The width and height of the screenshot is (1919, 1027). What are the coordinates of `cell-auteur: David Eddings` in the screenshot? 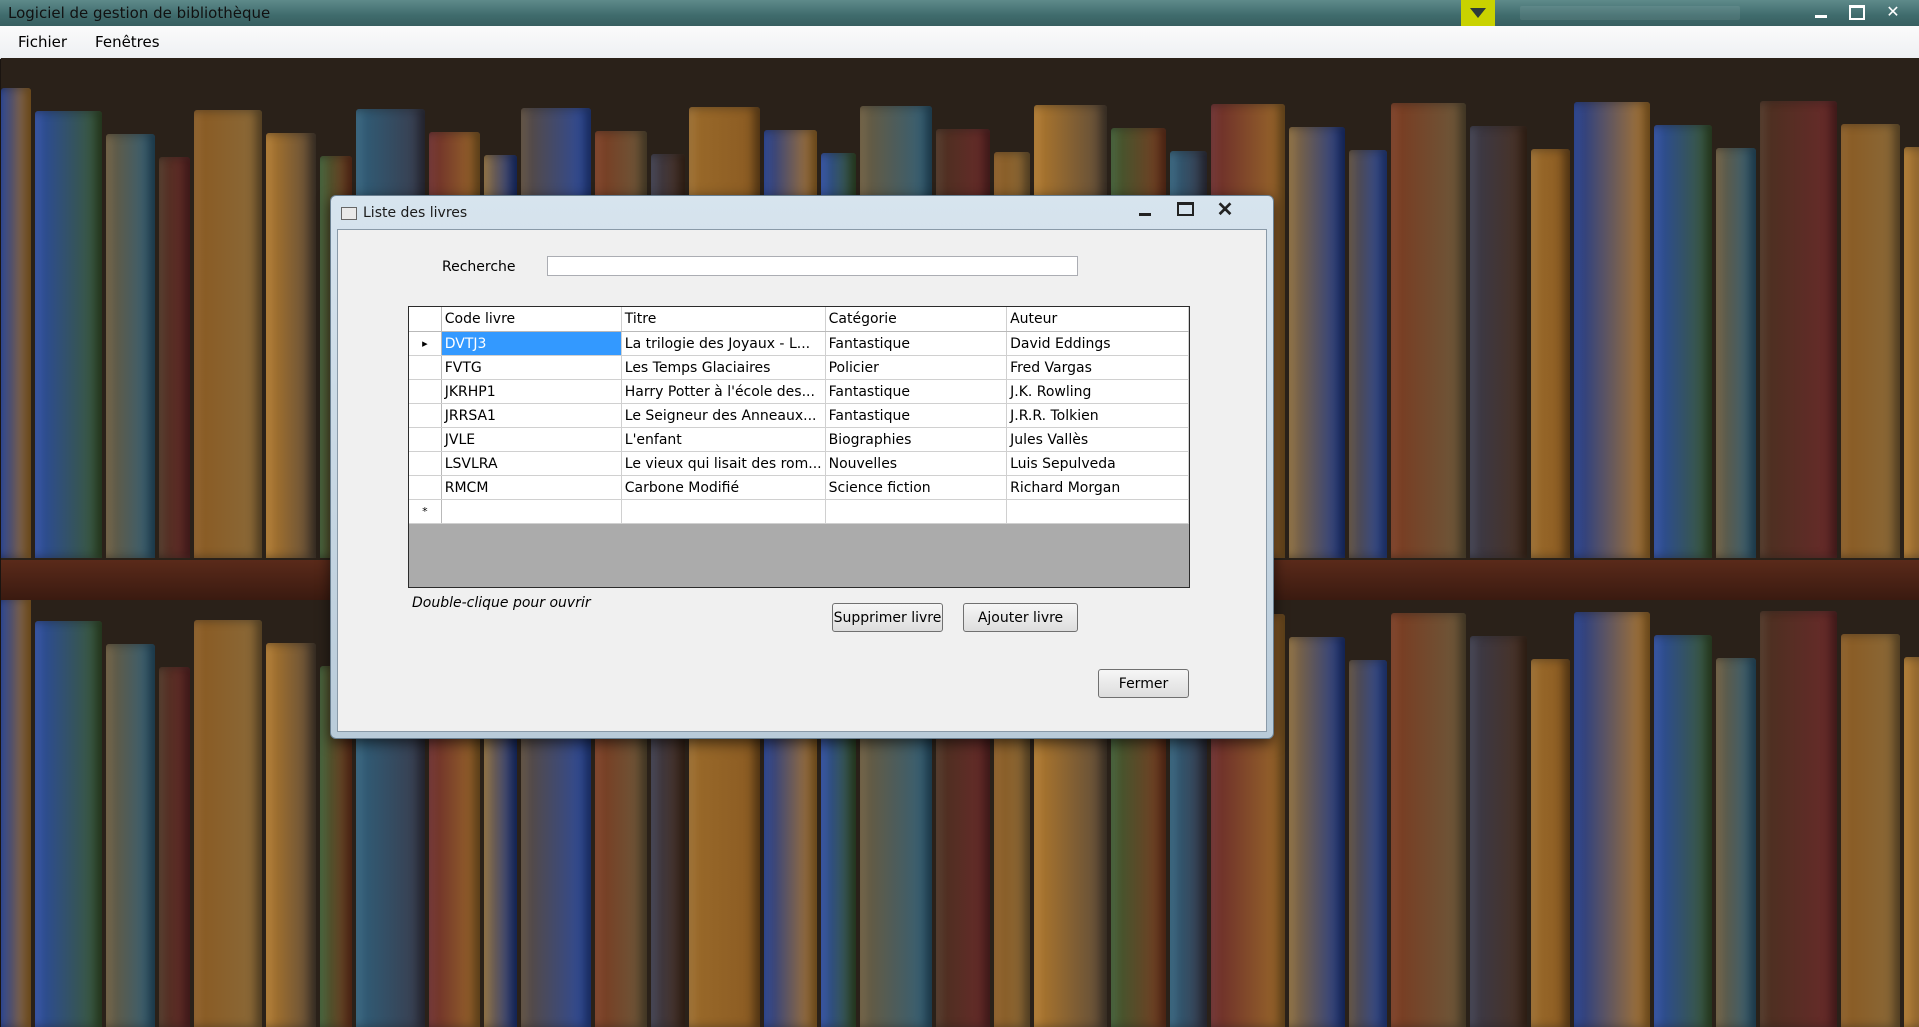 It's located at (1097, 343).